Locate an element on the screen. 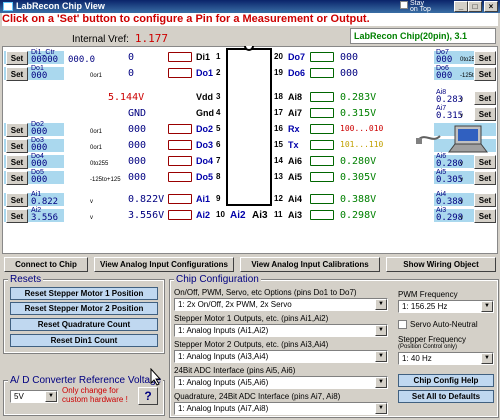 Image resolution: width=500 pixels, height=420 pixels. set-button-right-3: Set is located at coordinates (485, 98).